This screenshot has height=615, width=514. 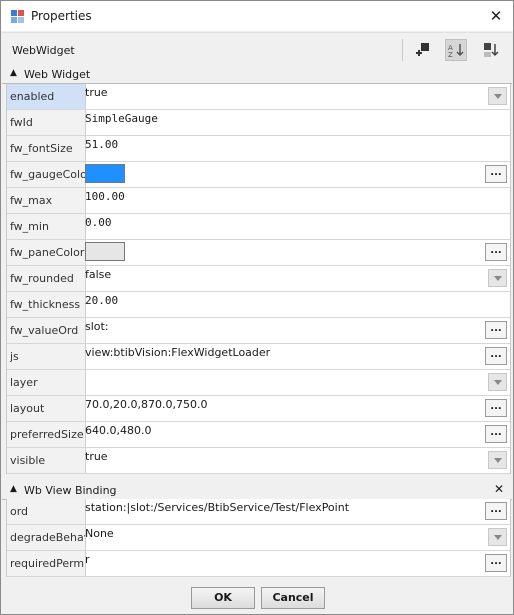 I want to click on property-row-degradeBehavior: degradeBehaviorNone, so click(x=258, y=538).